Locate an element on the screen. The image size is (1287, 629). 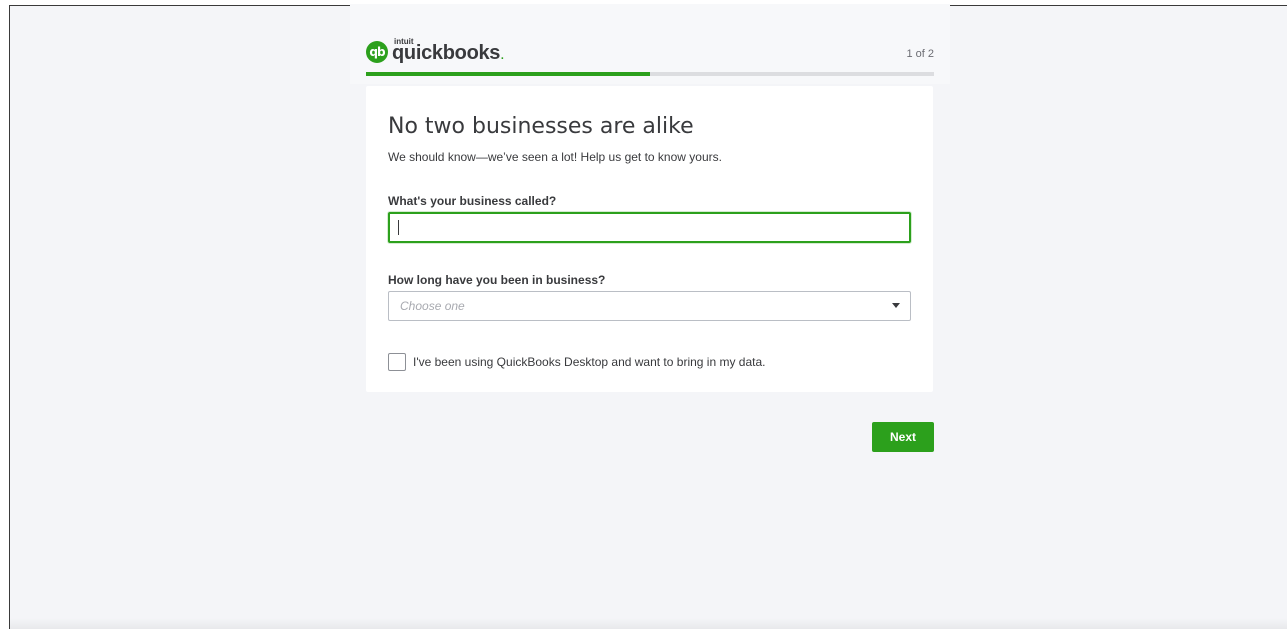
next-button: Next is located at coordinates (903, 437).